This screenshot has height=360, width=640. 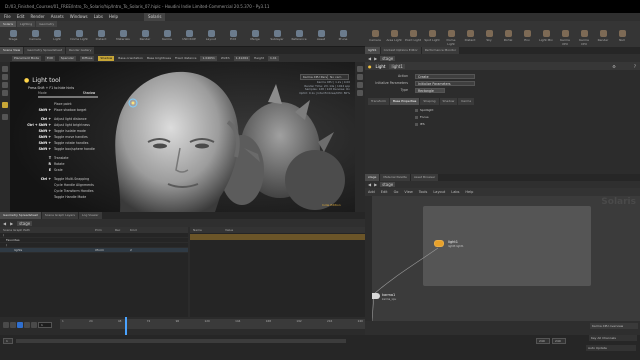 I want to click on tree-row-lights: lights Xform 2, so click(x=94, y=250).